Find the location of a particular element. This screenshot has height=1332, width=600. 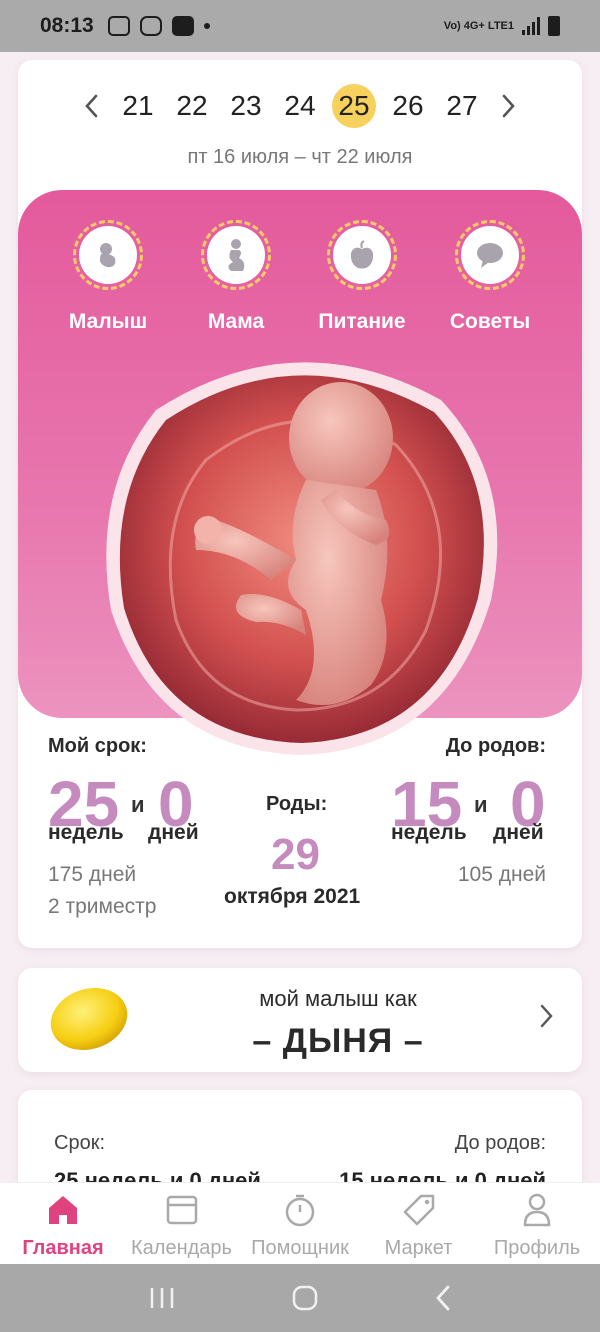

category-label: Мама is located at coordinates (236, 321).